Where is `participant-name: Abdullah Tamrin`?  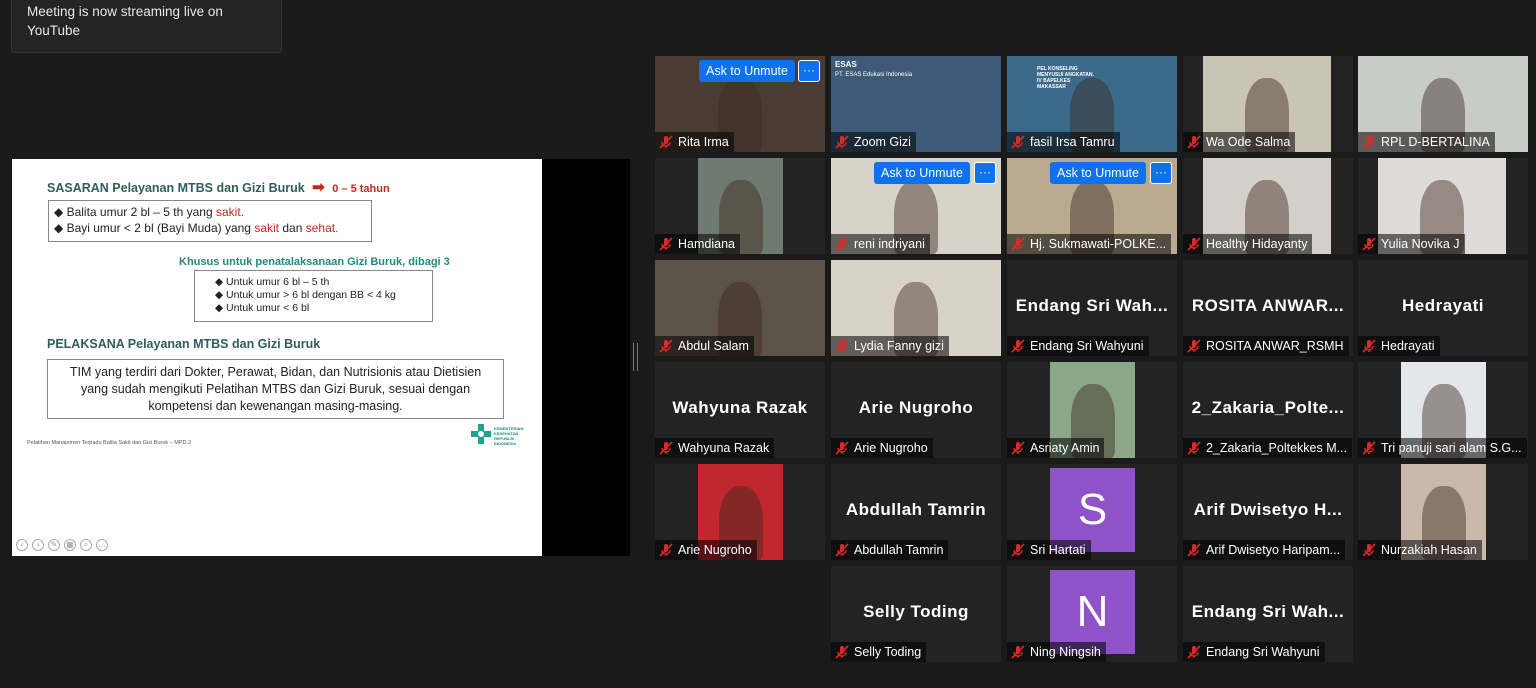 participant-name: Abdullah Tamrin is located at coordinates (899, 550).